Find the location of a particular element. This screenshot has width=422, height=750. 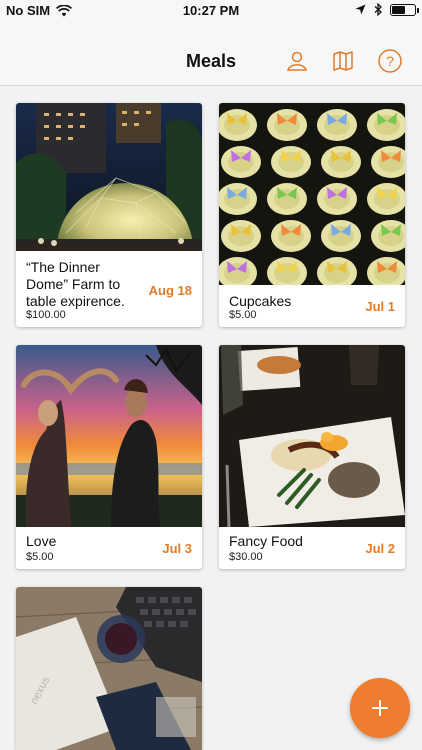

meal-card: nexus is located at coordinates (109, 668).